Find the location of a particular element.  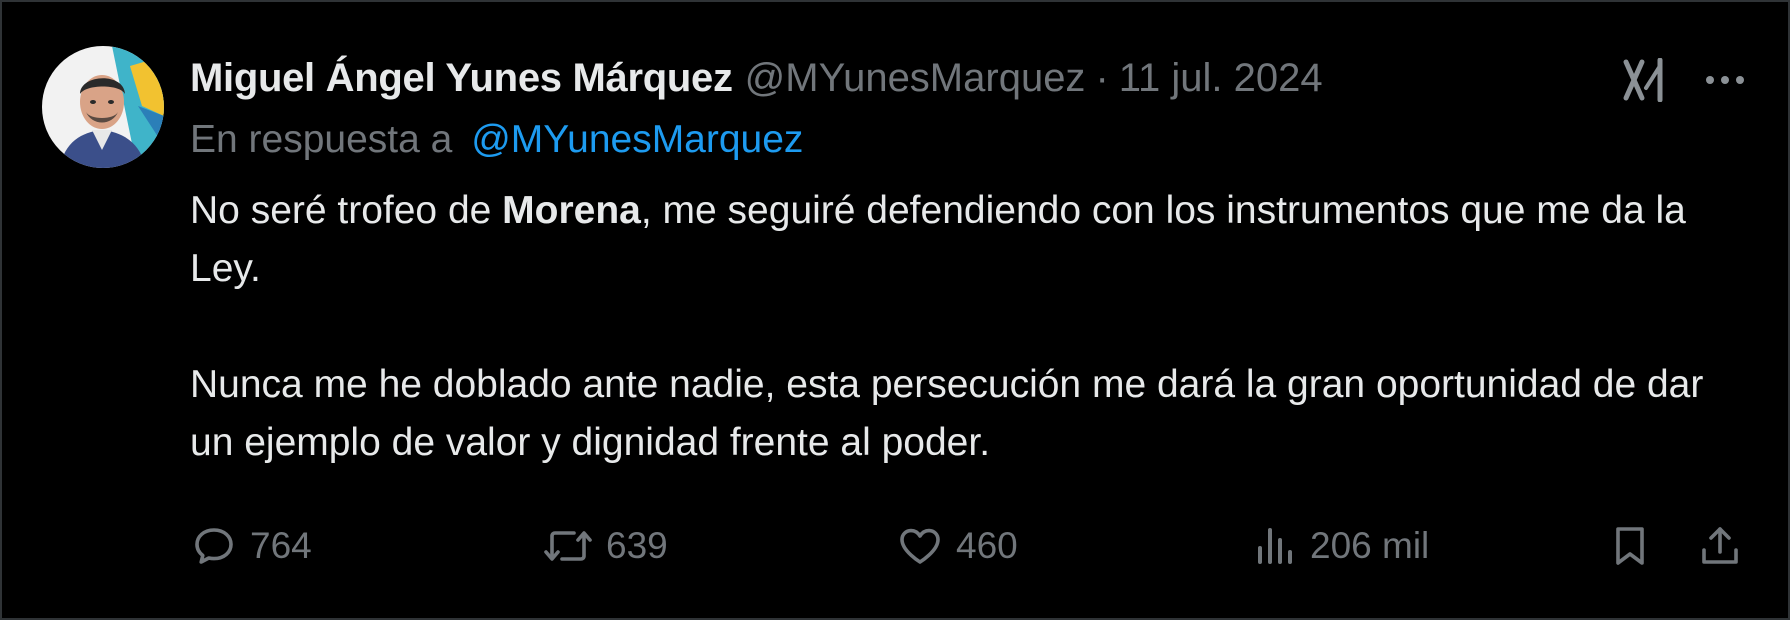

views-button: 206 mil is located at coordinates (1339, 546).